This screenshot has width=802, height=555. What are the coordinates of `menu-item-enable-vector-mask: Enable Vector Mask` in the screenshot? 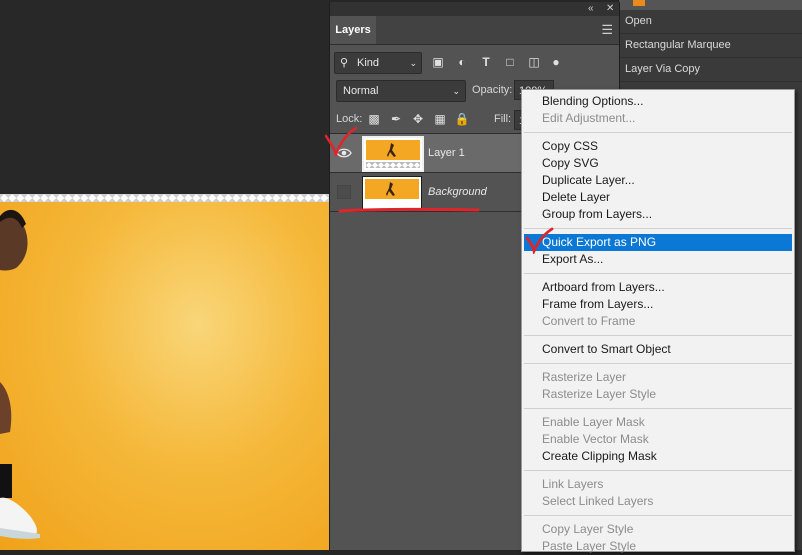 It's located at (595, 439).